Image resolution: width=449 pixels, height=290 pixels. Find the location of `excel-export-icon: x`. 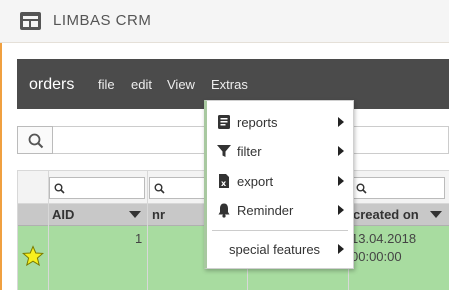

excel-export-icon: x is located at coordinates (224, 181).